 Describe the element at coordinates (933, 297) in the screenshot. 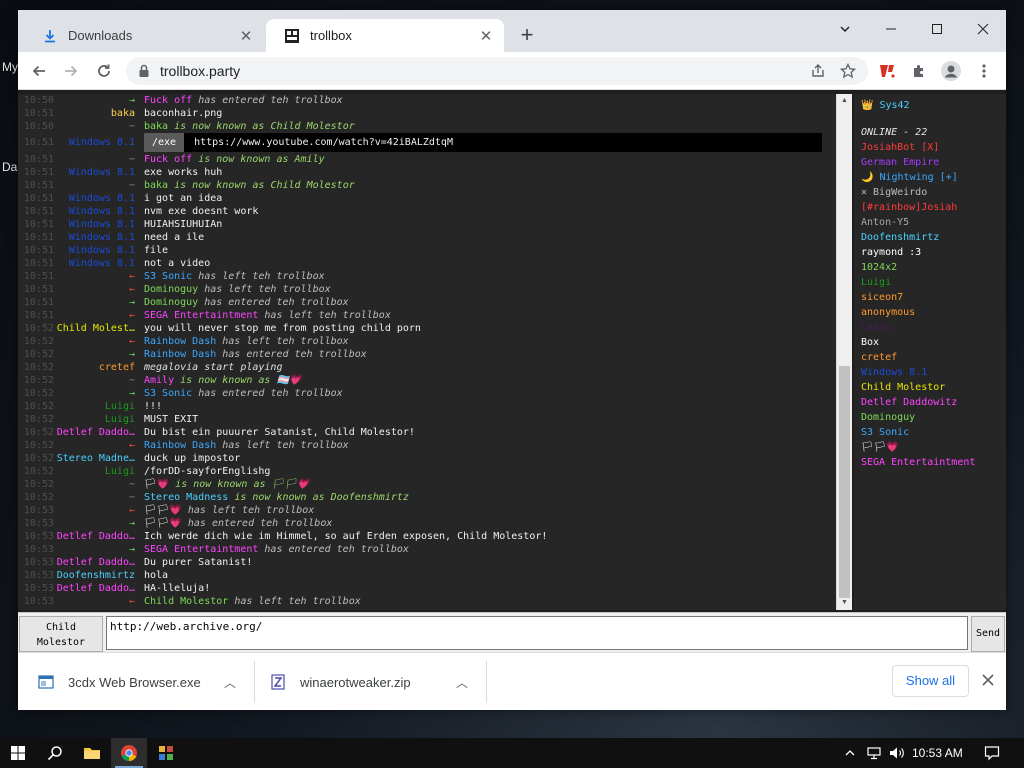

I see `online-user: siceon7` at that location.